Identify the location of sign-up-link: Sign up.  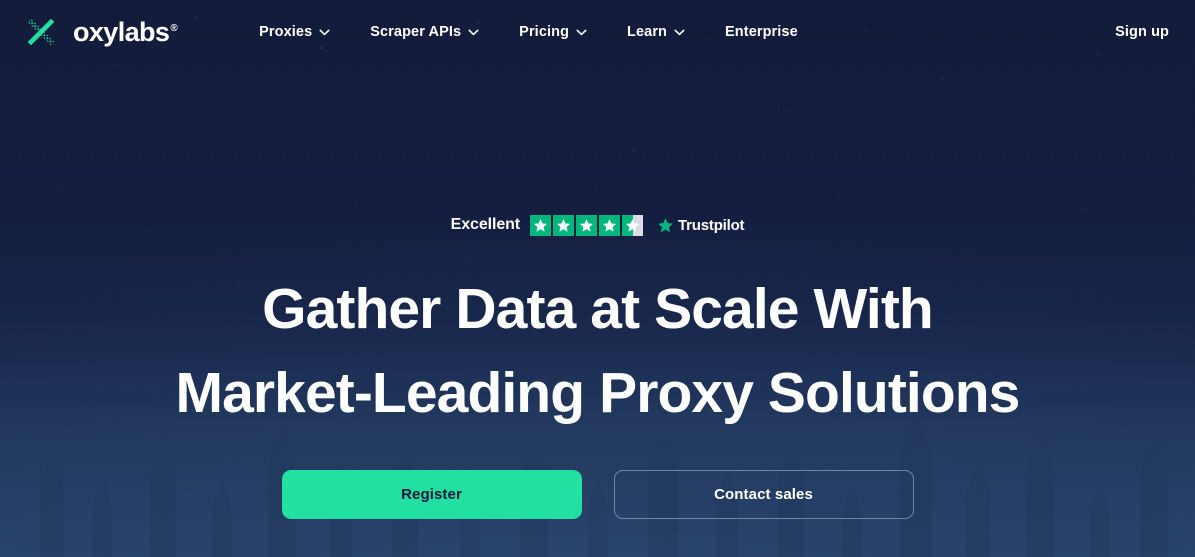
(1142, 32).